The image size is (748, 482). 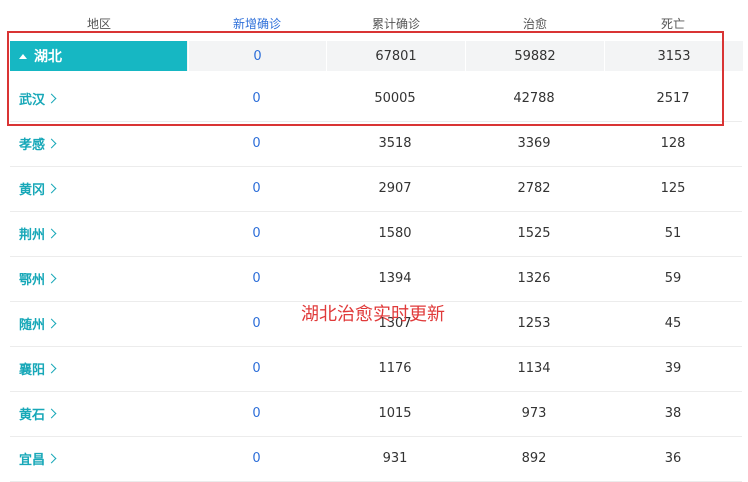 What do you see at coordinates (373, 314) in the screenshot?
I see `annotation-text: 湖北治愈实时更新` at bounding box center [373, 314].